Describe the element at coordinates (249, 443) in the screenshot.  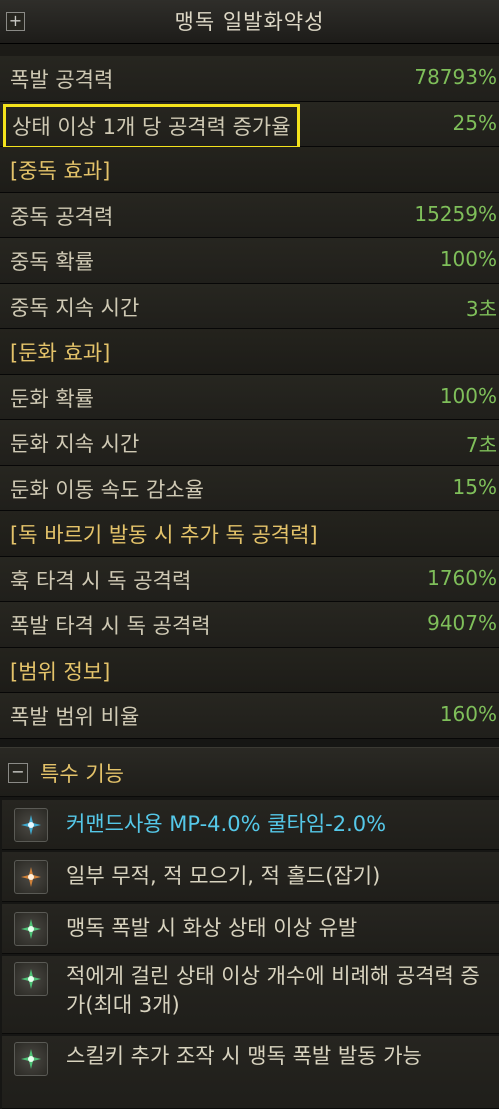
I see `stat-row: 둔화 지속 시간 7초` at that location.